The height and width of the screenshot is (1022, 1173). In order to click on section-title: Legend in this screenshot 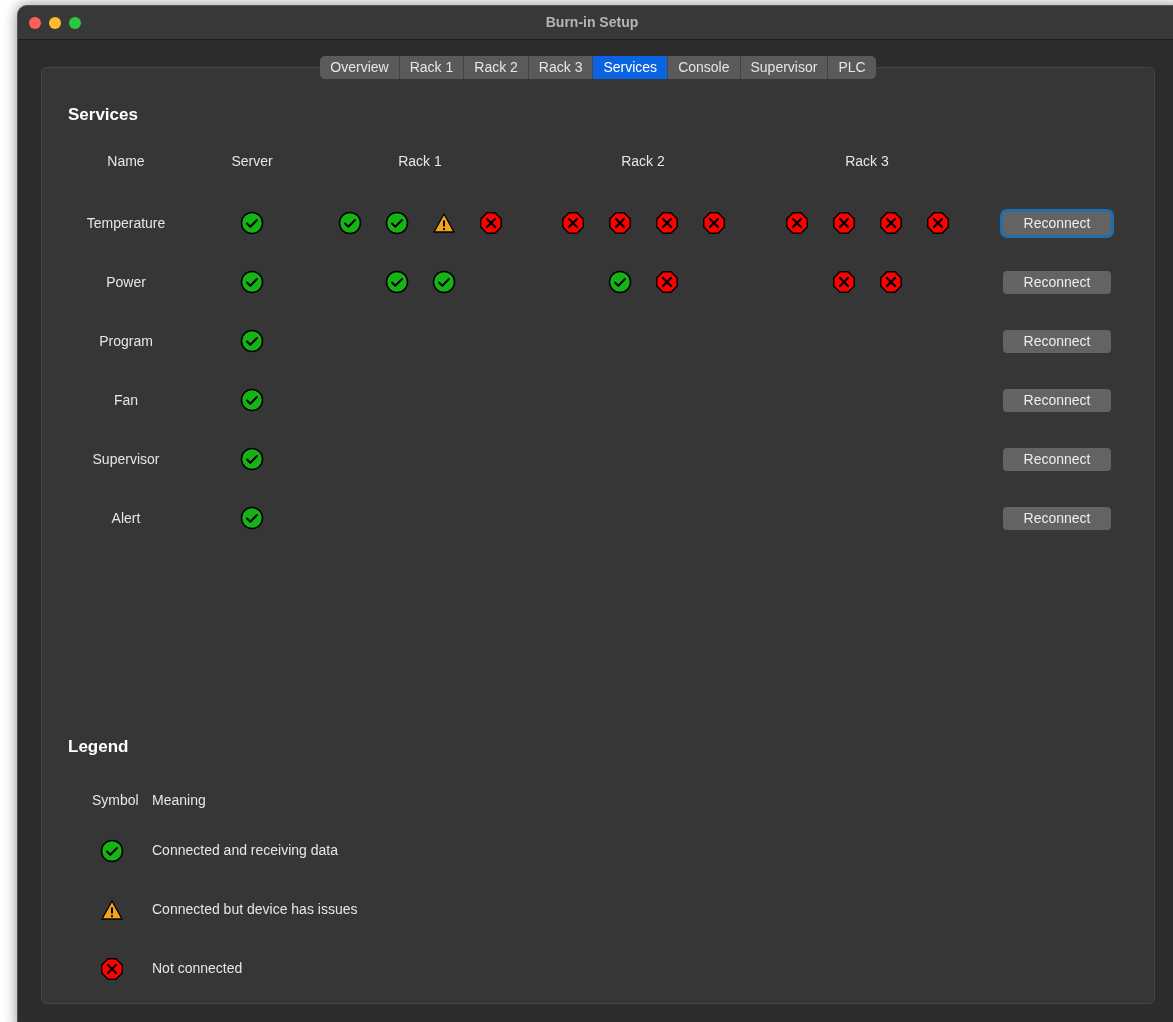, I will do `click(99, 746)`.